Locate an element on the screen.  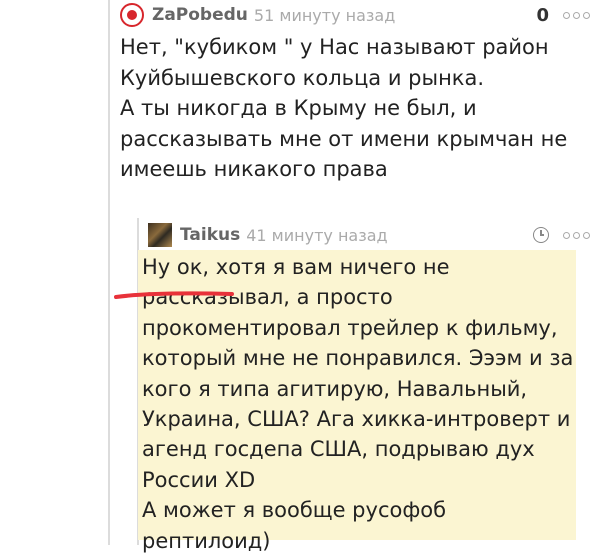
reply-line: кого я типа агитирую, Навальный, is located at coordinates (335, 388).